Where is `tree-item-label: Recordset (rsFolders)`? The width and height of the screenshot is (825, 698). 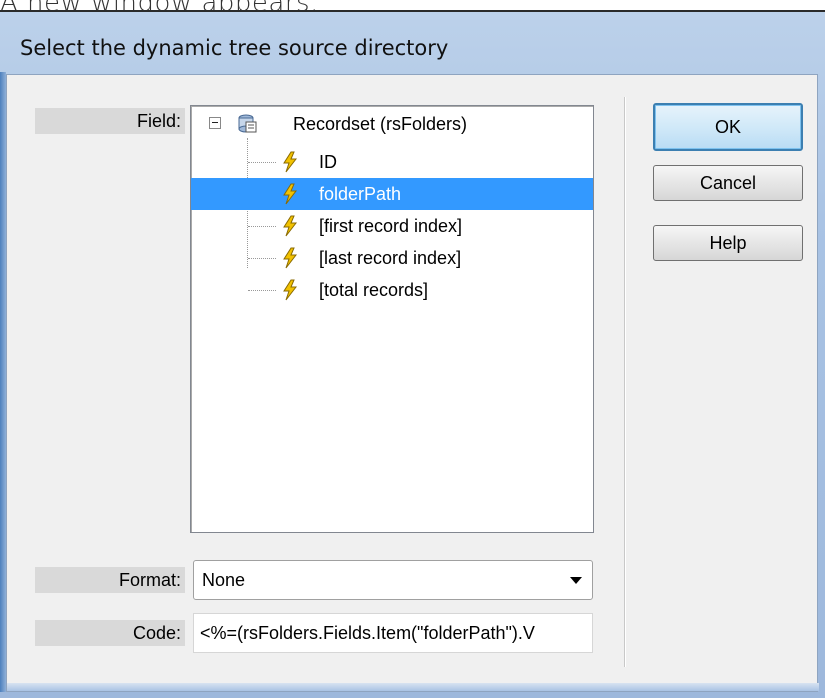
tree-item-label: Recordset (rsFolders) is located at coordinates (380, 124).